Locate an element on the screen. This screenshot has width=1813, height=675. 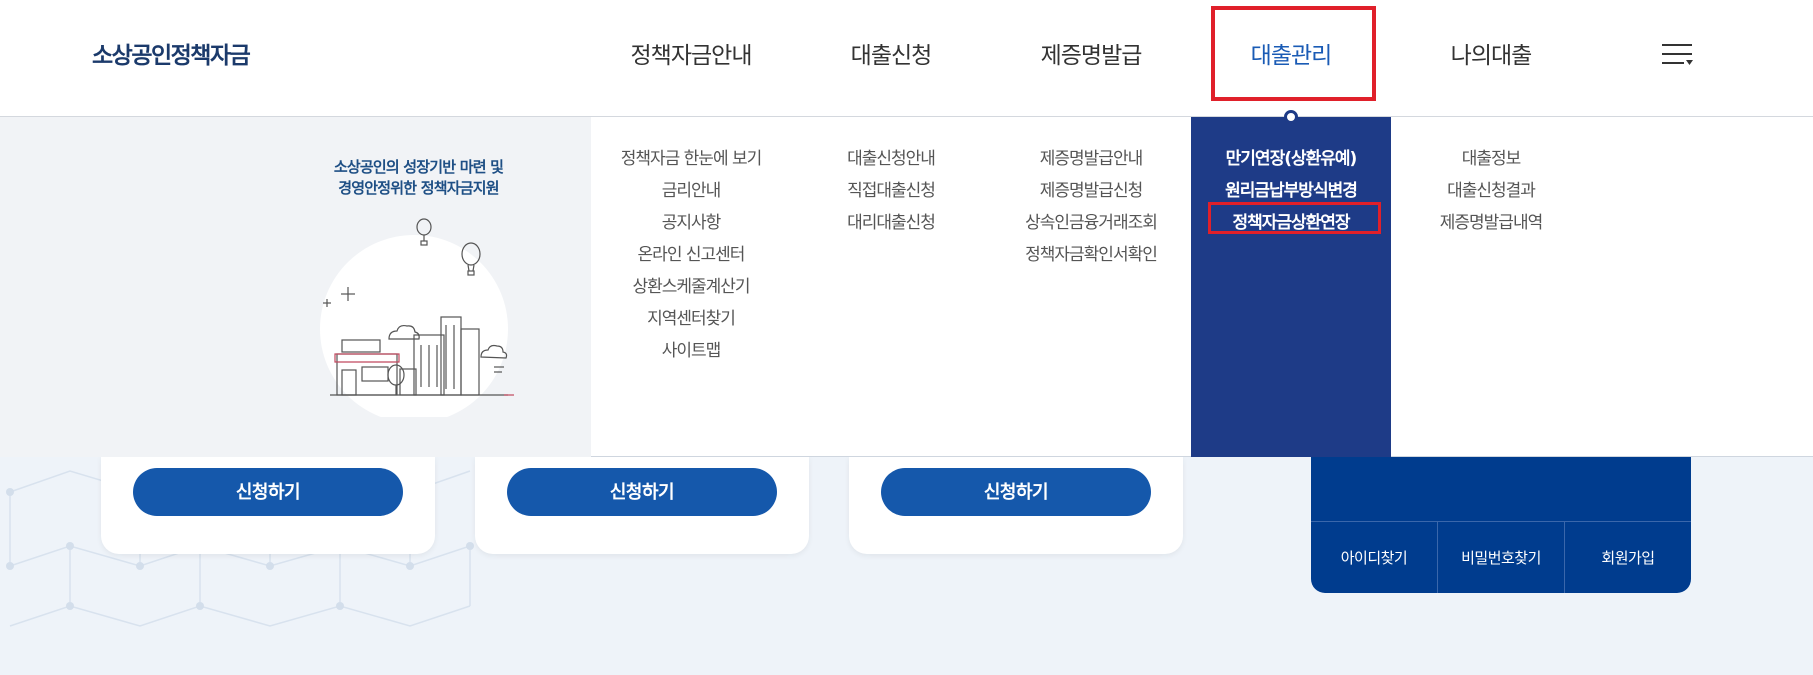
submenu-link: 제증명발급안내 is located at coordinates (1091, 159).